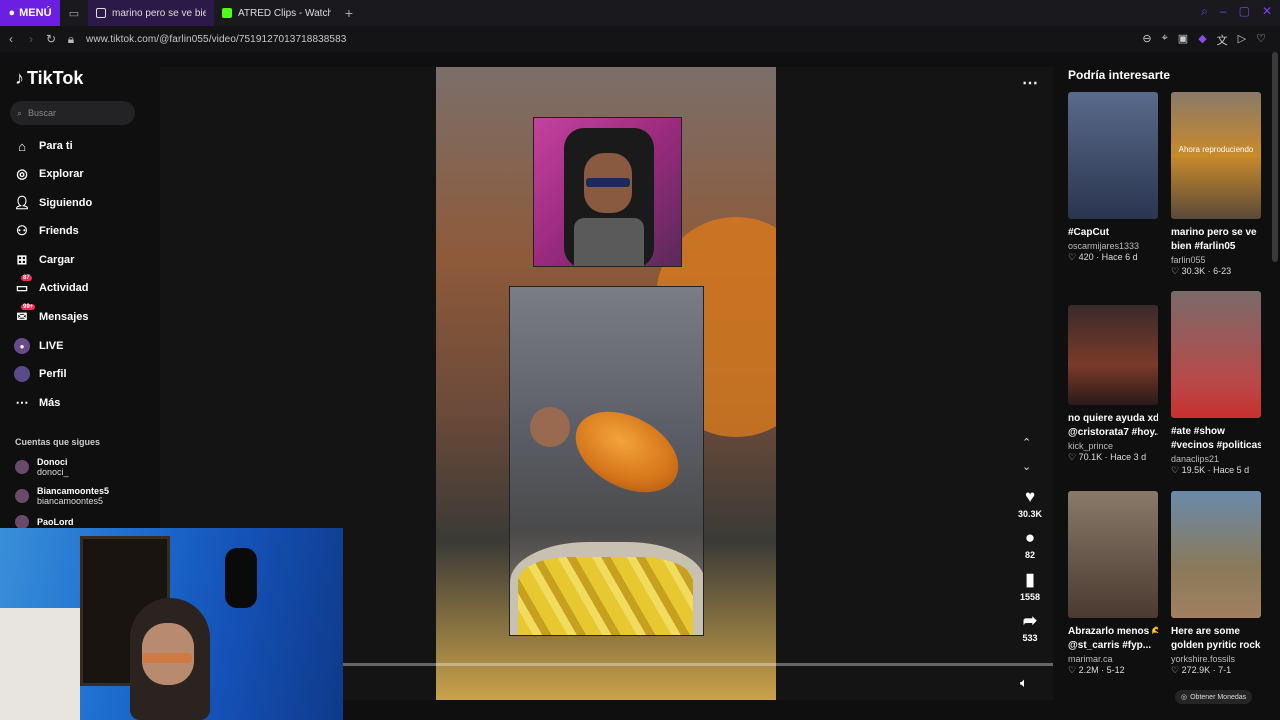  I want to click on save-button: ▮ 1558, so click(1030, 586).